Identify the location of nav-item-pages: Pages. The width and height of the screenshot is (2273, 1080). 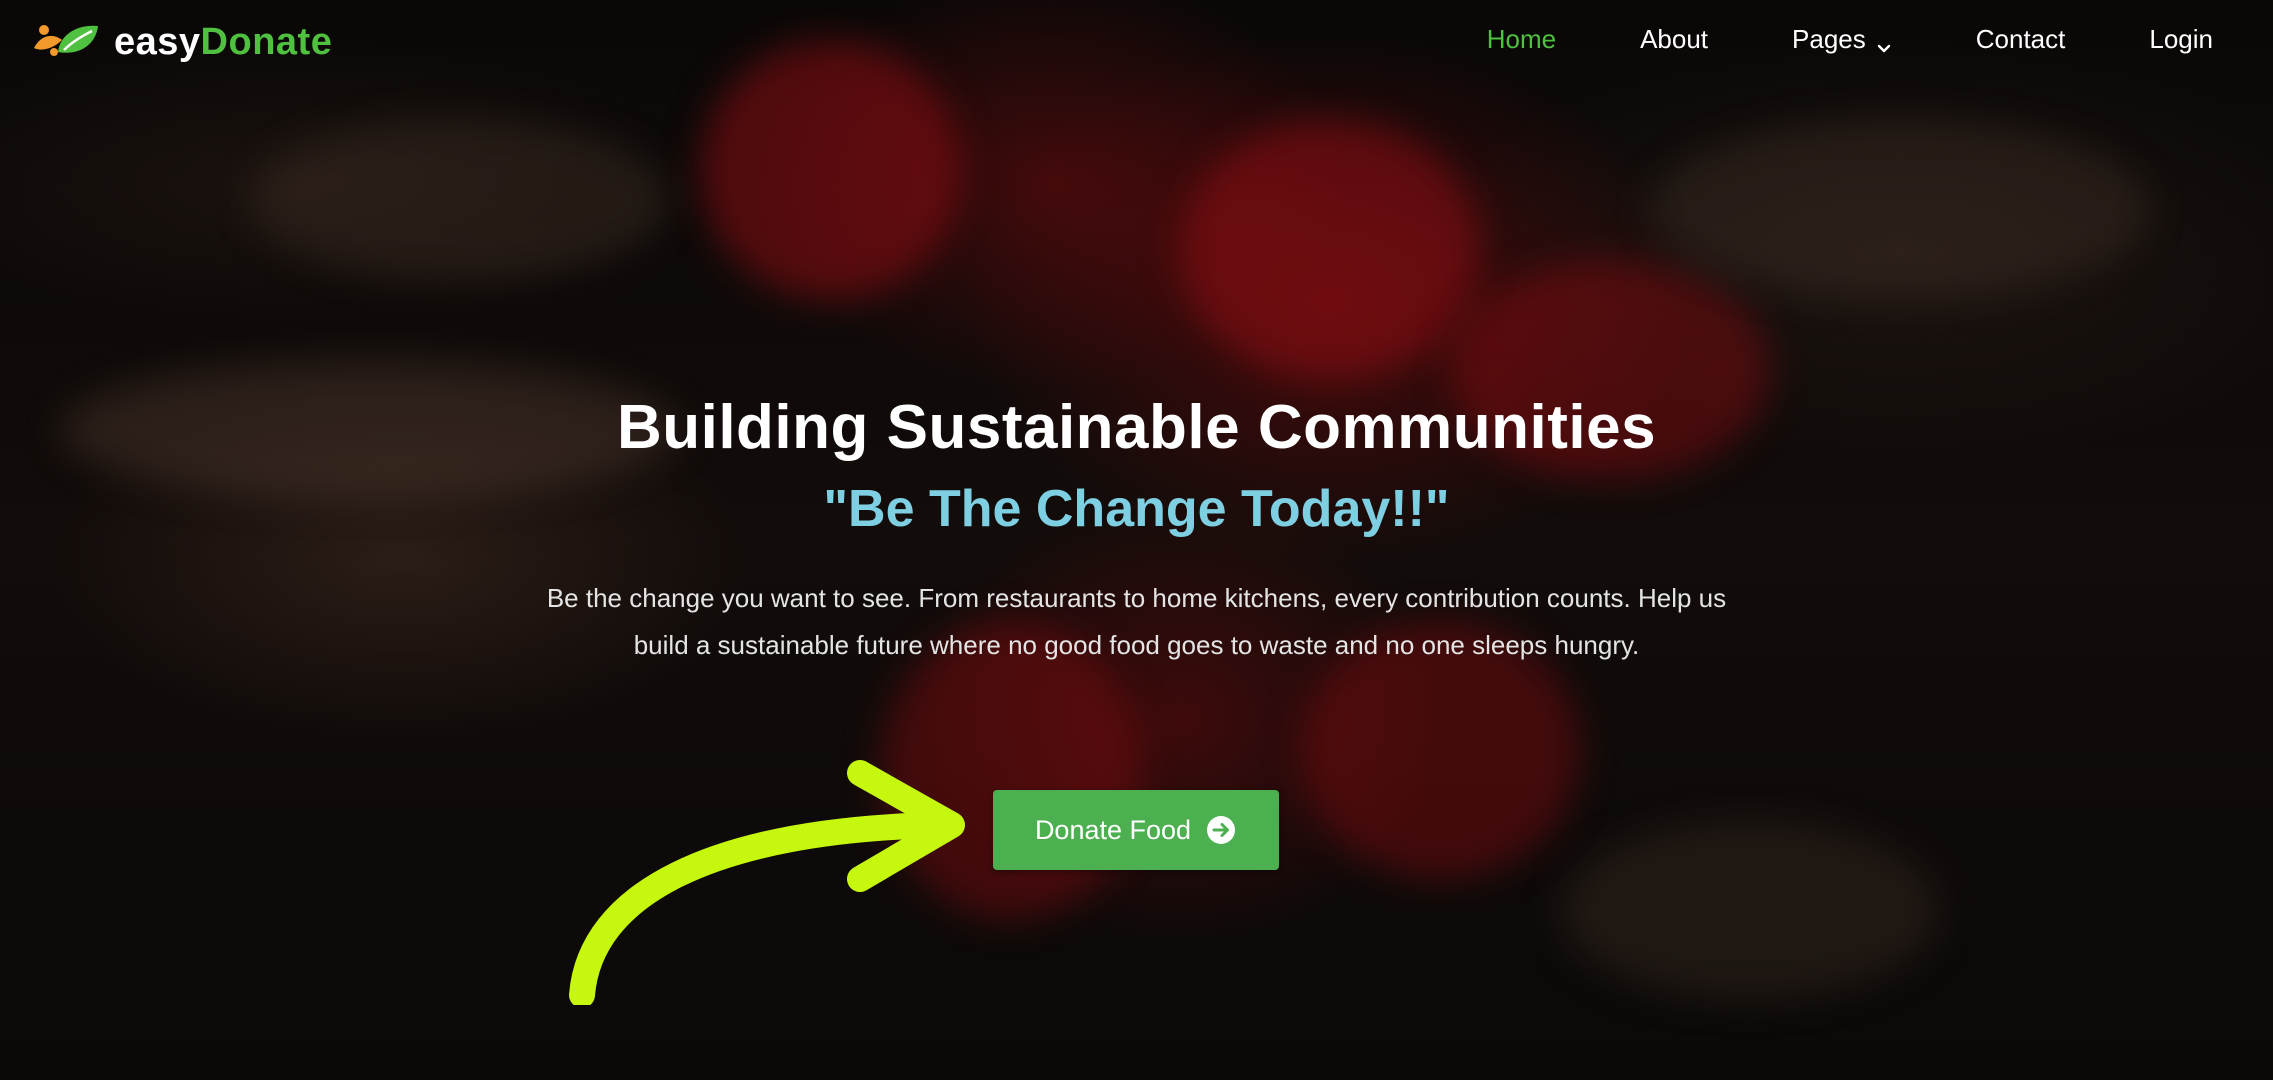
(1842, 39).